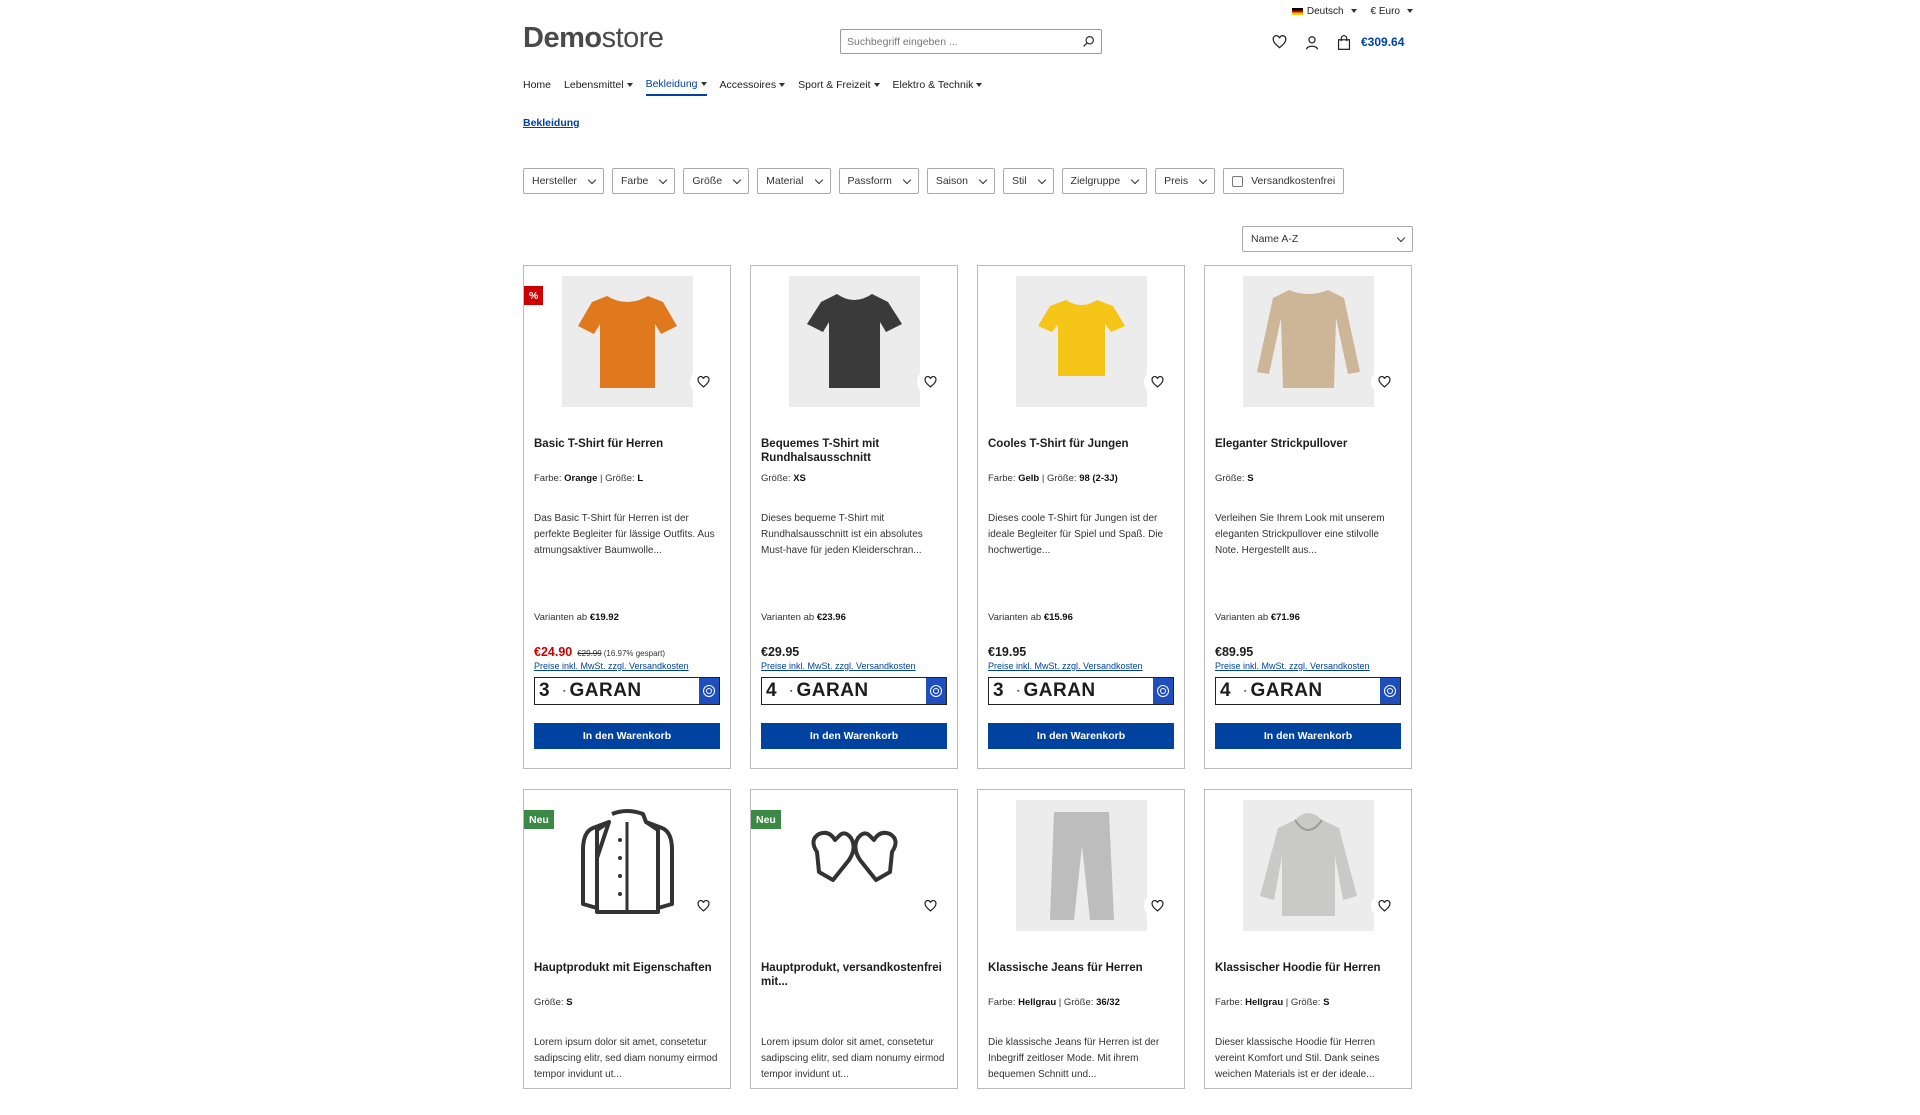  Describe the element at coordinates (1088, 41) in the screenshot. I see `search-icon` at that location.